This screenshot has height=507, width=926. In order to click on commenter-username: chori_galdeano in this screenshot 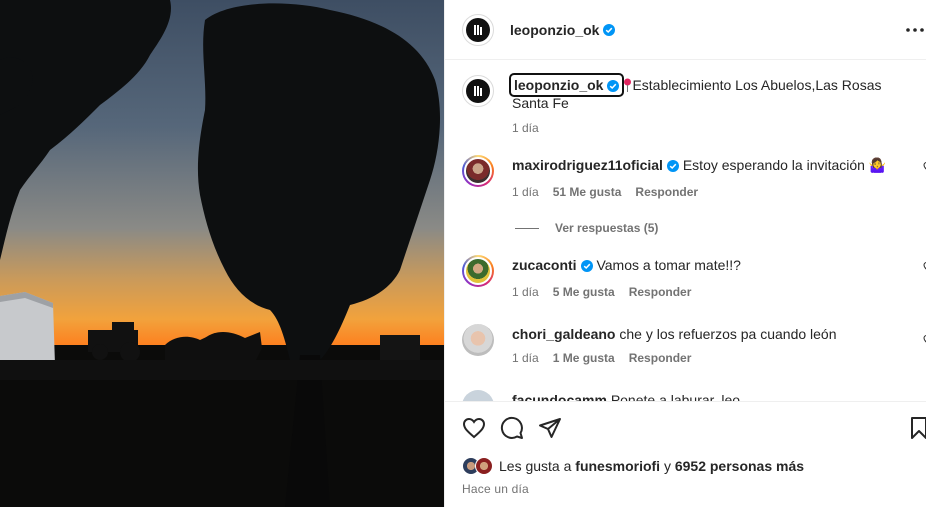, I will do `click(563, 334)`.